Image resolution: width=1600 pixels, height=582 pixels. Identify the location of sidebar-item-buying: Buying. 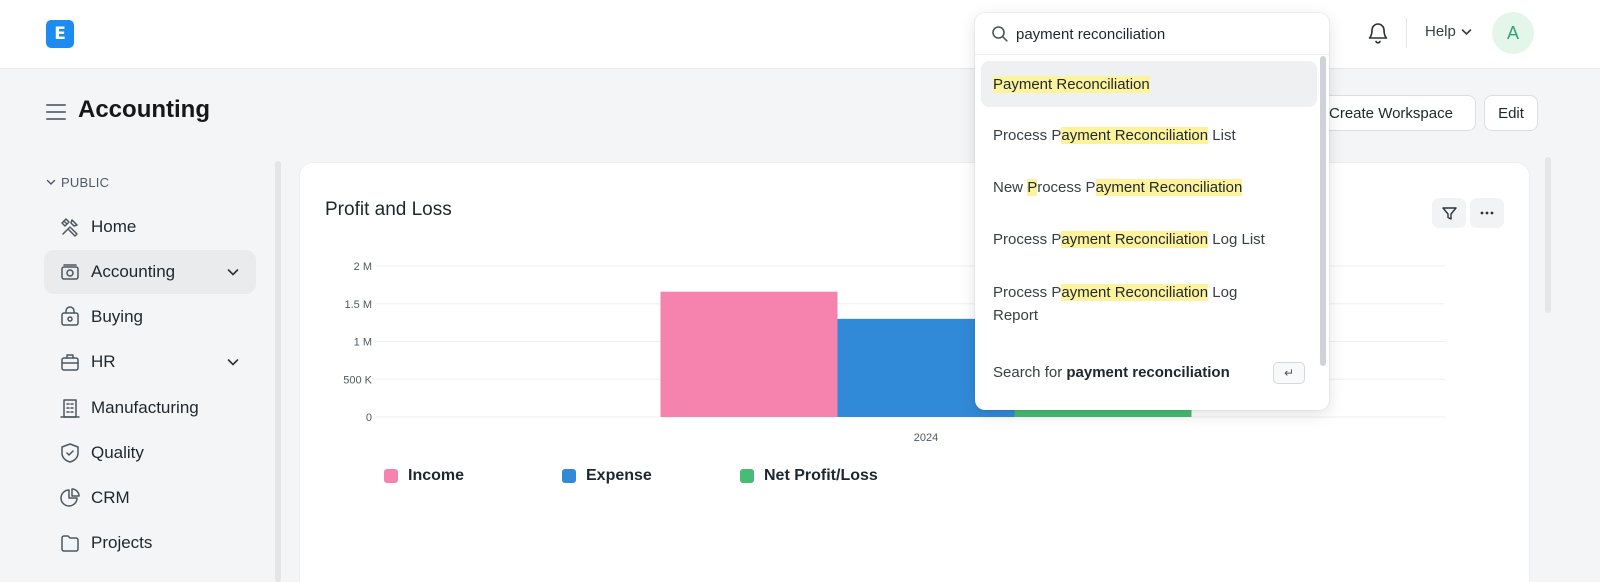
(150, 317).